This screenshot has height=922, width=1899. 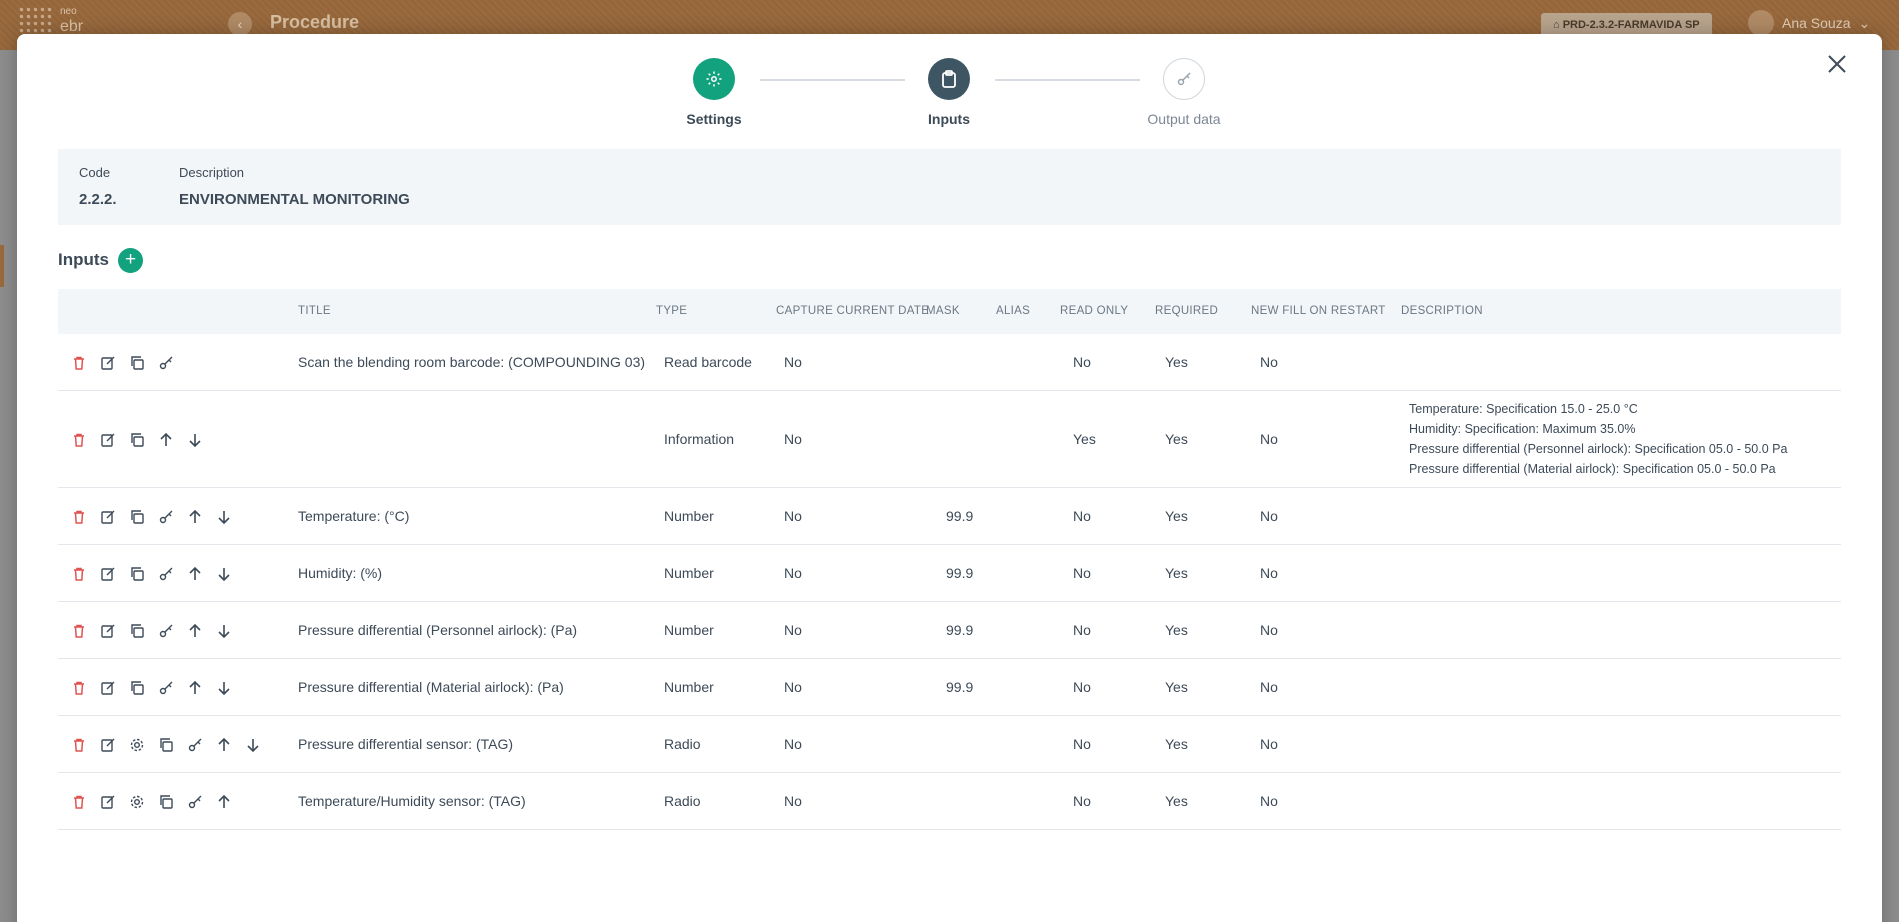 I want to click on table-row: Humidity: (%) Number No 99.9 No Yes No, so click(x=949, y=573).